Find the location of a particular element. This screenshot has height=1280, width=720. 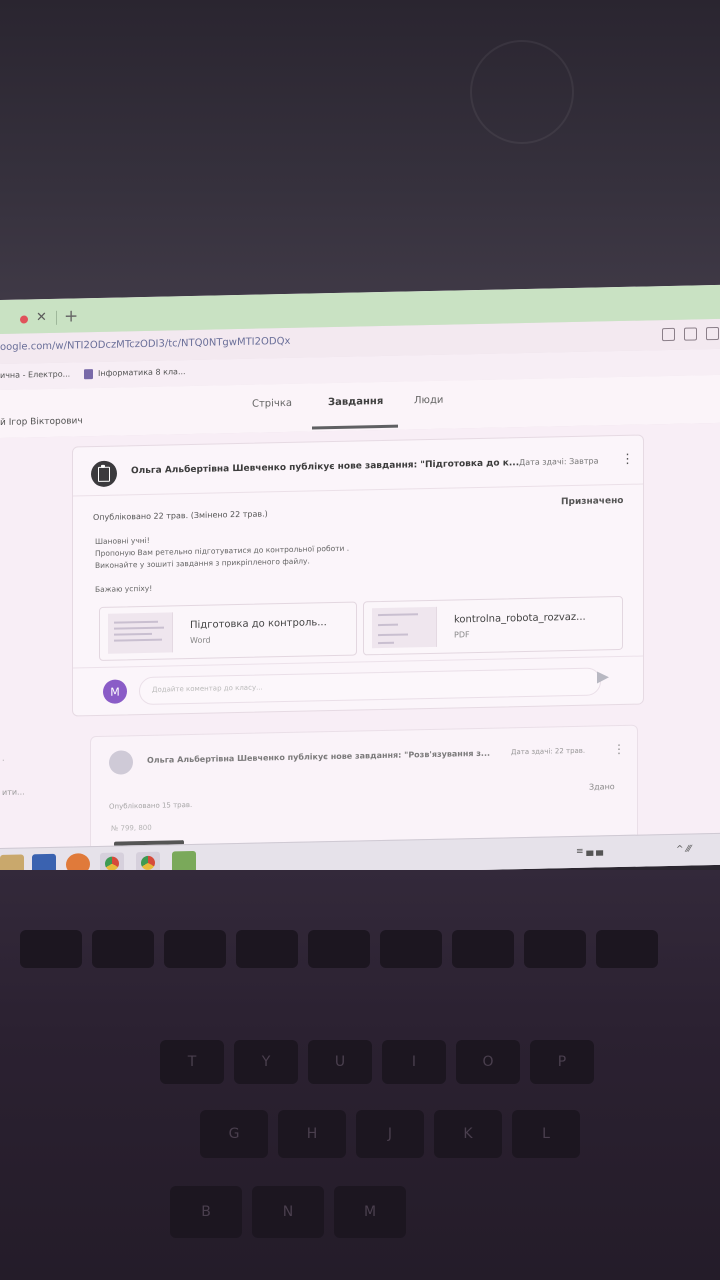

sidebar-fragment: · is located at coordinates (3, 760).